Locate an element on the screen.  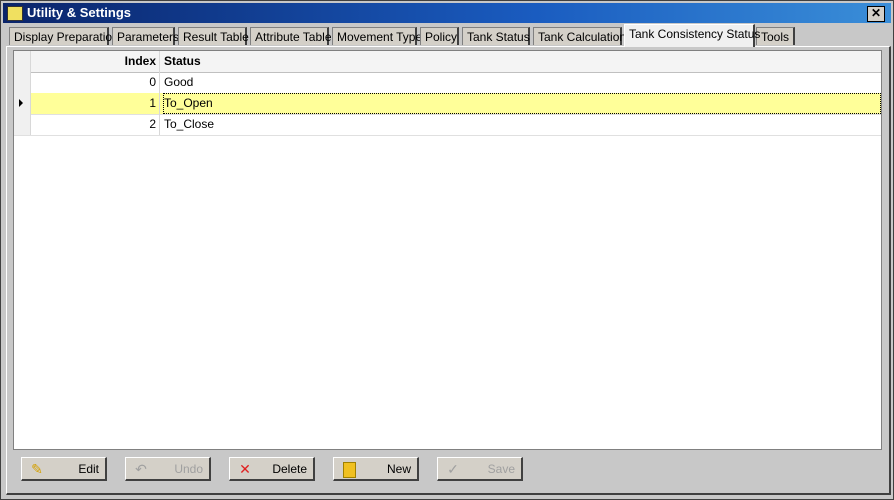
tab-policy: Policy is located at coordinates (439, 36).